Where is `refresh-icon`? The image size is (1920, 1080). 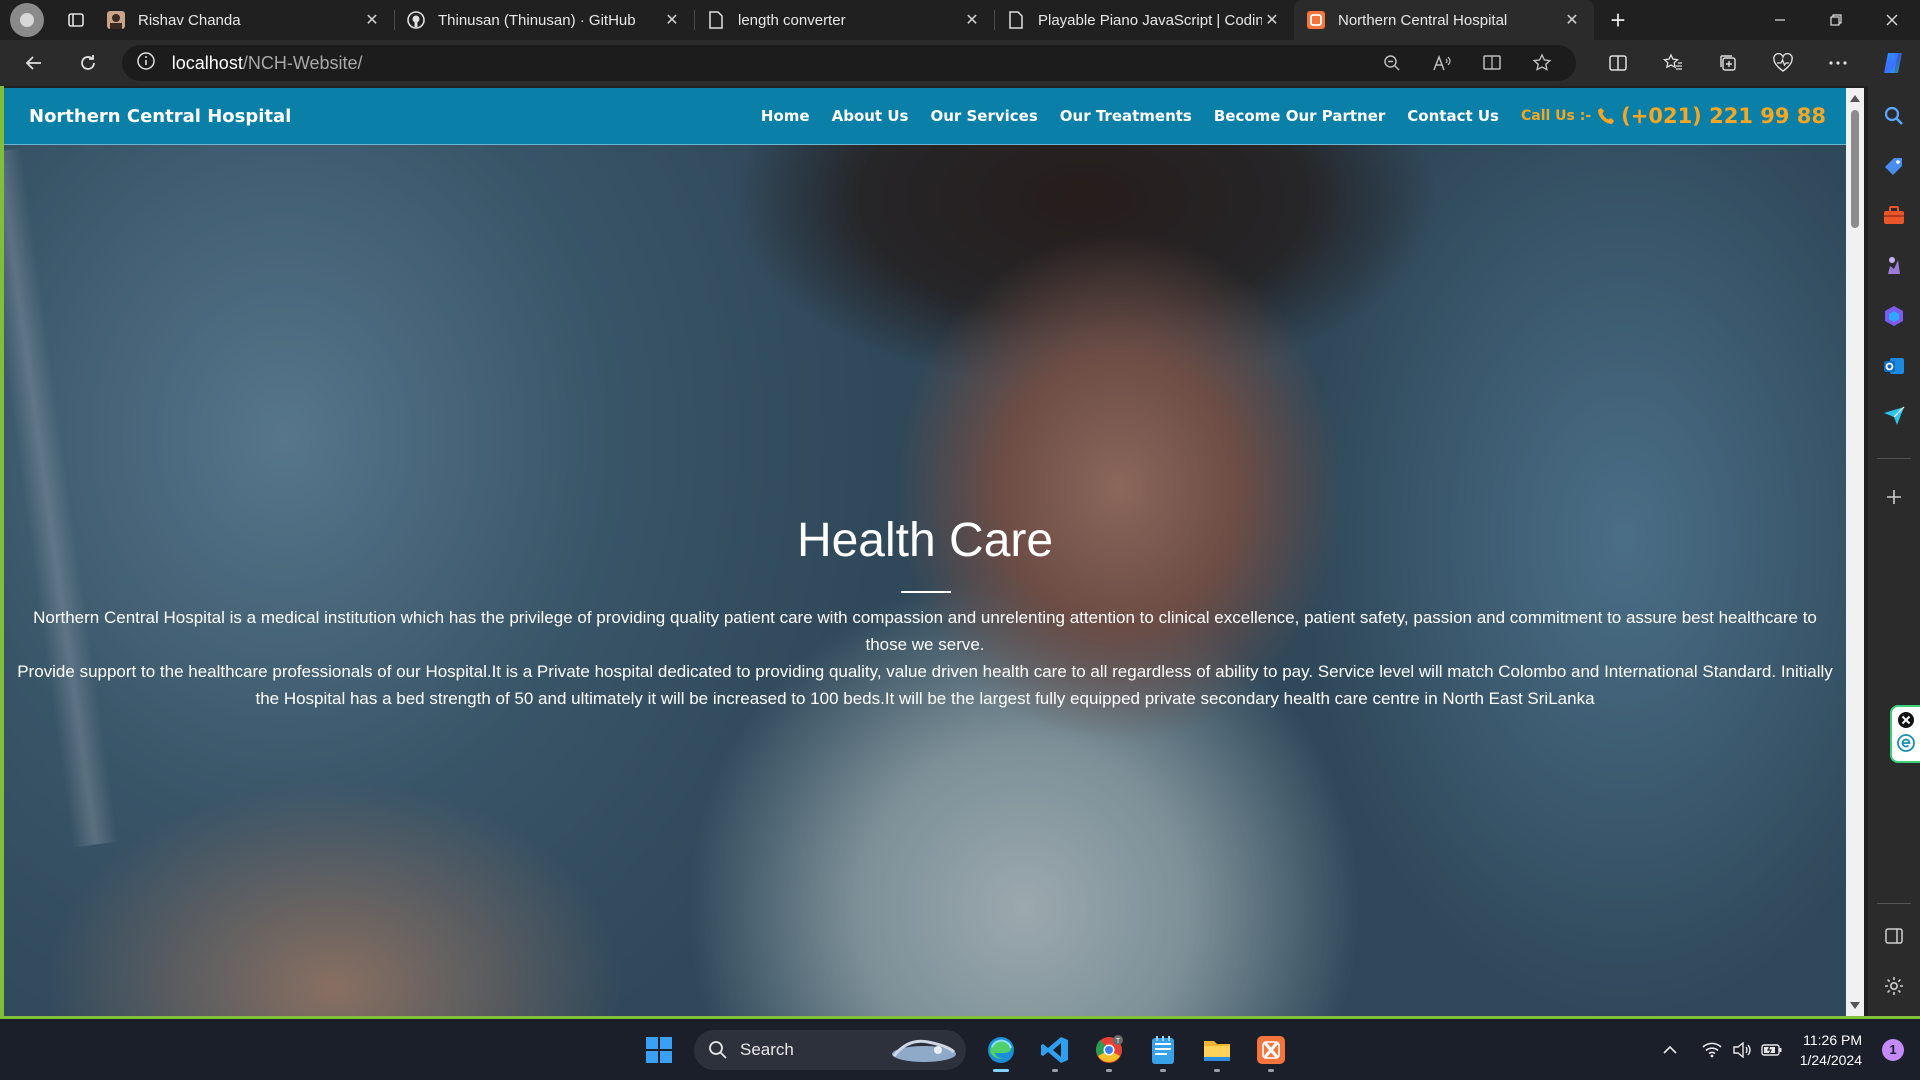 refresh-icon is located at coordinates (88, 63).